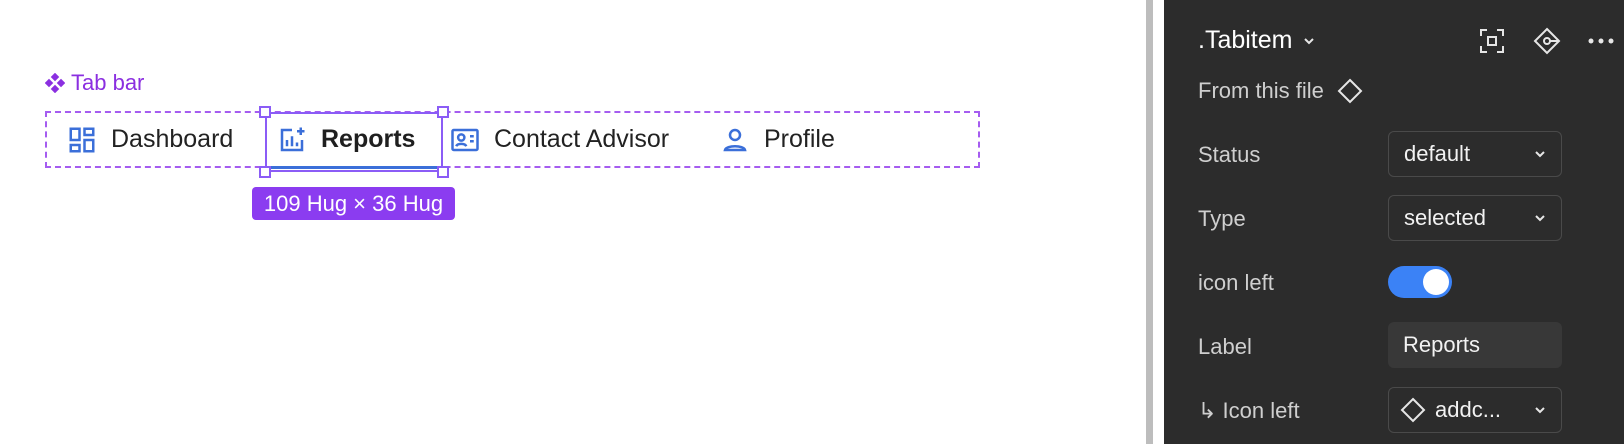  Describe the element at coordinates (1222, 218) in the screenshot. I see `type-label: Type` at that location.